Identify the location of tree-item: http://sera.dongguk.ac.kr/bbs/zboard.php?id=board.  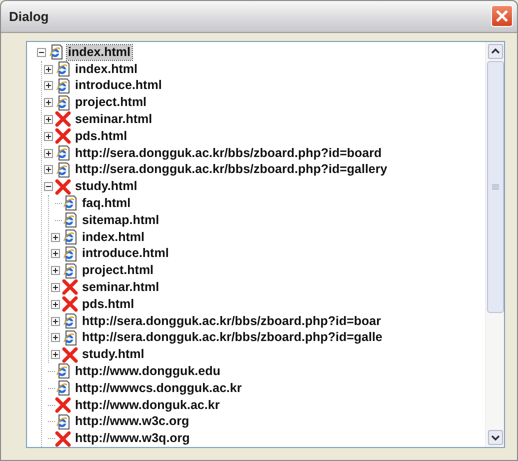
(228, 153).